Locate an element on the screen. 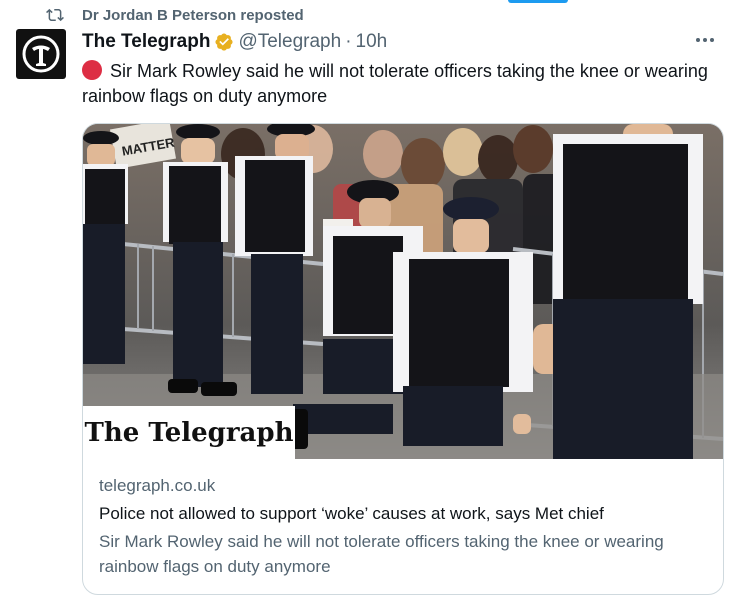 Image resolution: width=732 pixels, height=600 pixels. user-handle: @Telegraph is located at coordinates (289, 42).